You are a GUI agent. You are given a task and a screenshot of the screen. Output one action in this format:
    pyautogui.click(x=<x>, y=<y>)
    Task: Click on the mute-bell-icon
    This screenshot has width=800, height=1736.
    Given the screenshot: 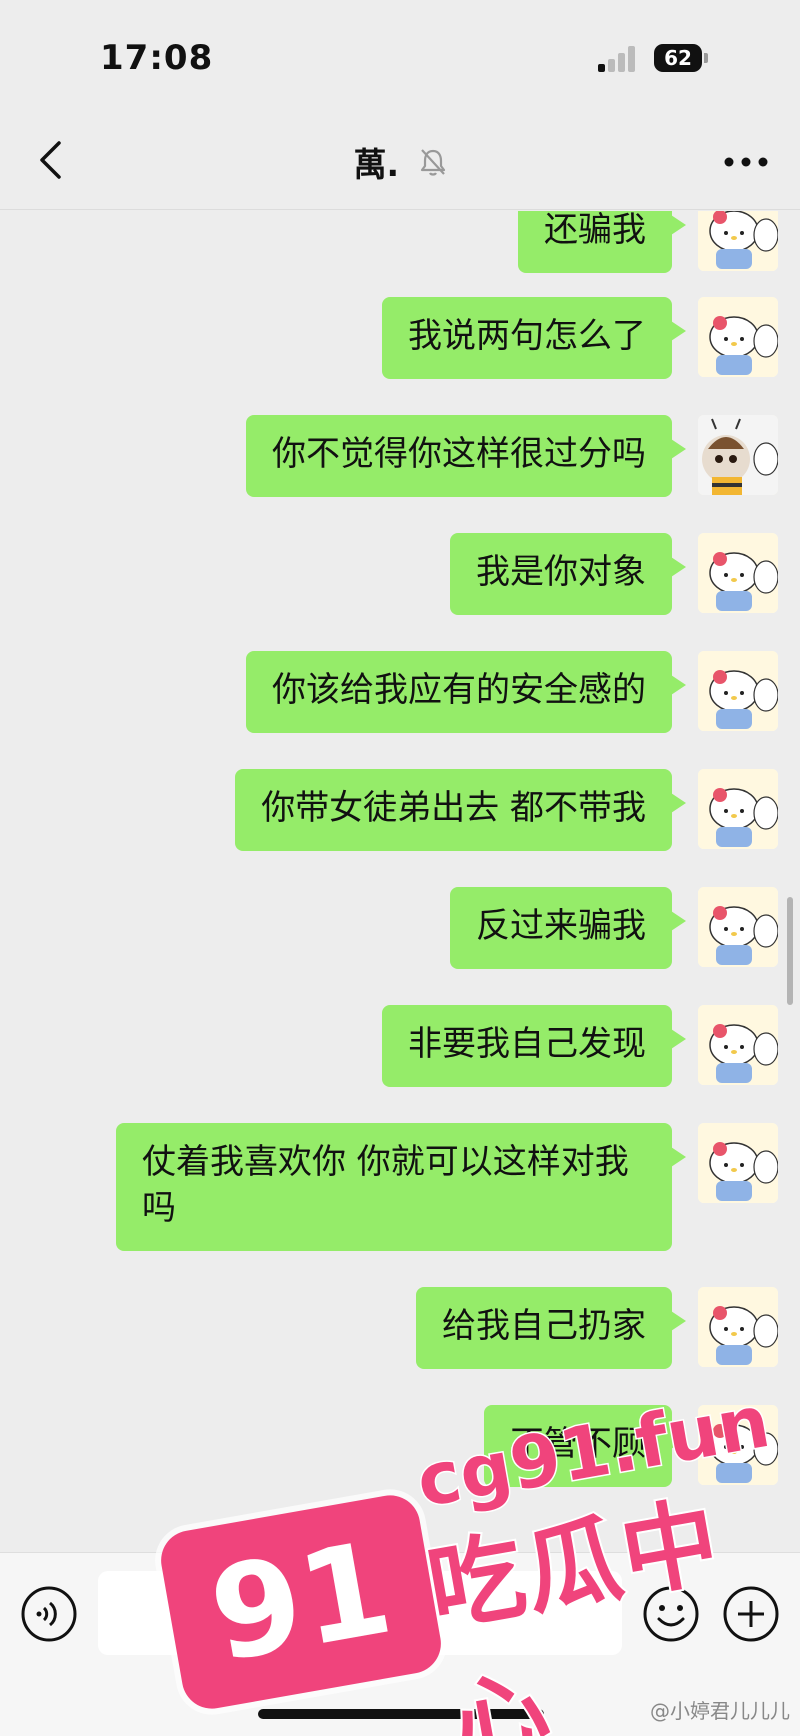 What is the action you would take?
    pyautogui.click(x=432, y=162)
    